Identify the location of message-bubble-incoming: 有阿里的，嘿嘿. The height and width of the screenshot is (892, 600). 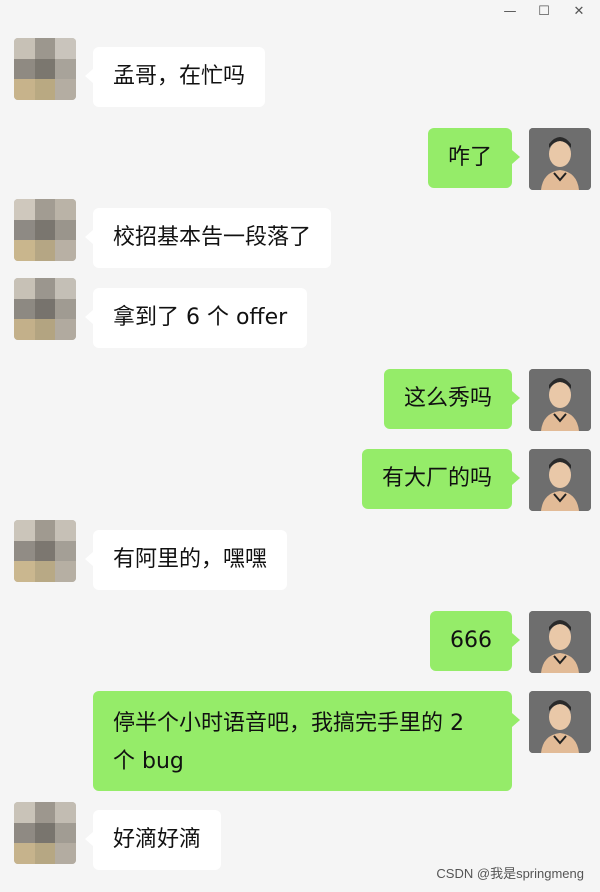
(186, 560).